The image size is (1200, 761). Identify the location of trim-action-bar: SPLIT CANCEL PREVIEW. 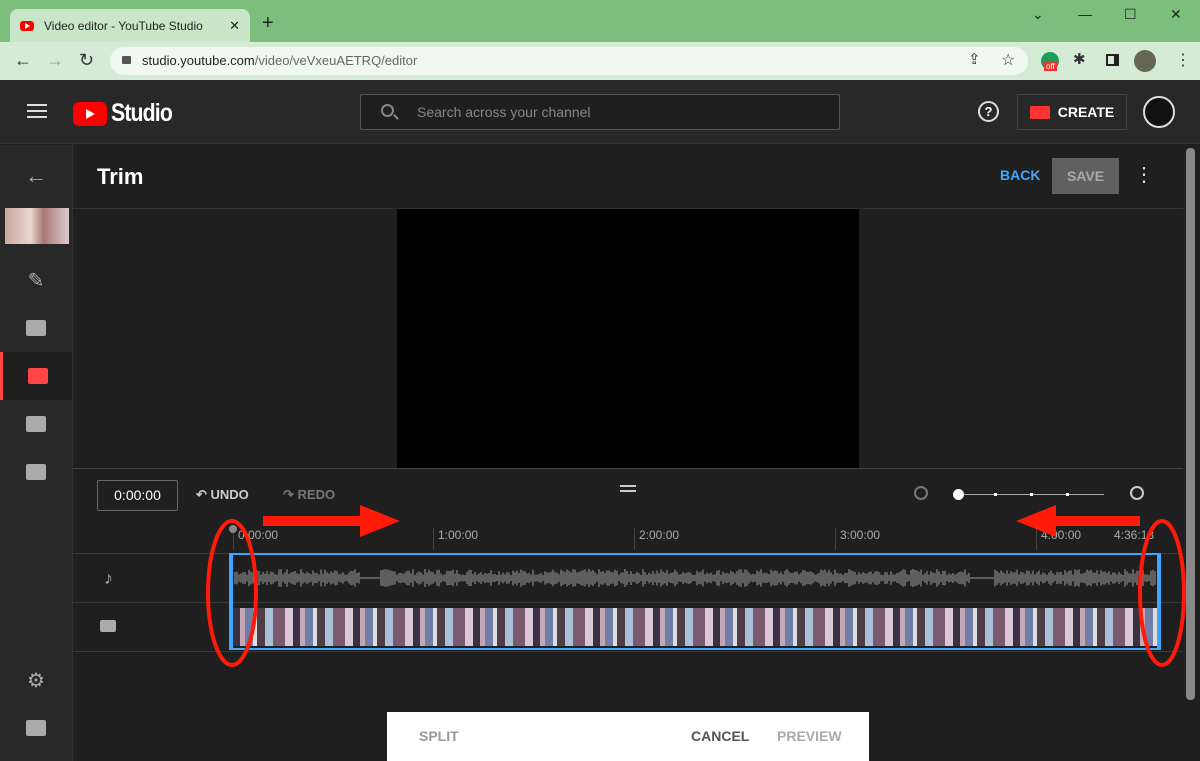
(628, 736).